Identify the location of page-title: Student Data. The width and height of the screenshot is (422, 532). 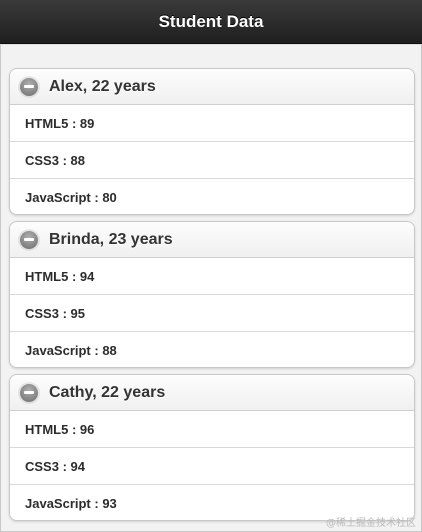
(211, 21).